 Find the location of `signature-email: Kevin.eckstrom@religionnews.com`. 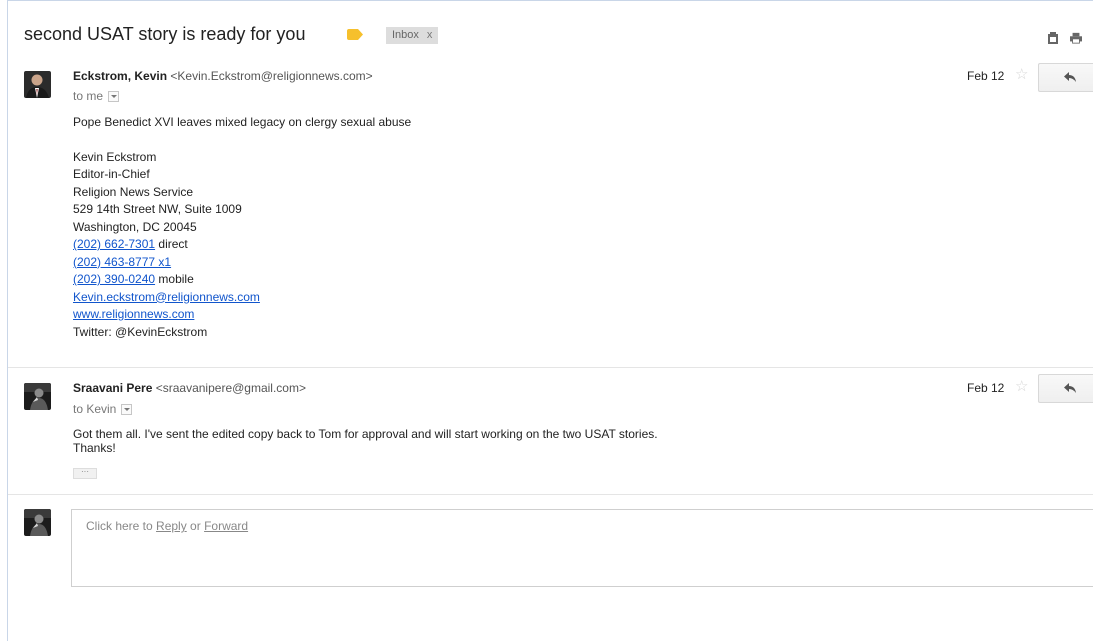

signature-email: Kevin.eckstrom@religionnews.com is located at coordinates (242, 298).